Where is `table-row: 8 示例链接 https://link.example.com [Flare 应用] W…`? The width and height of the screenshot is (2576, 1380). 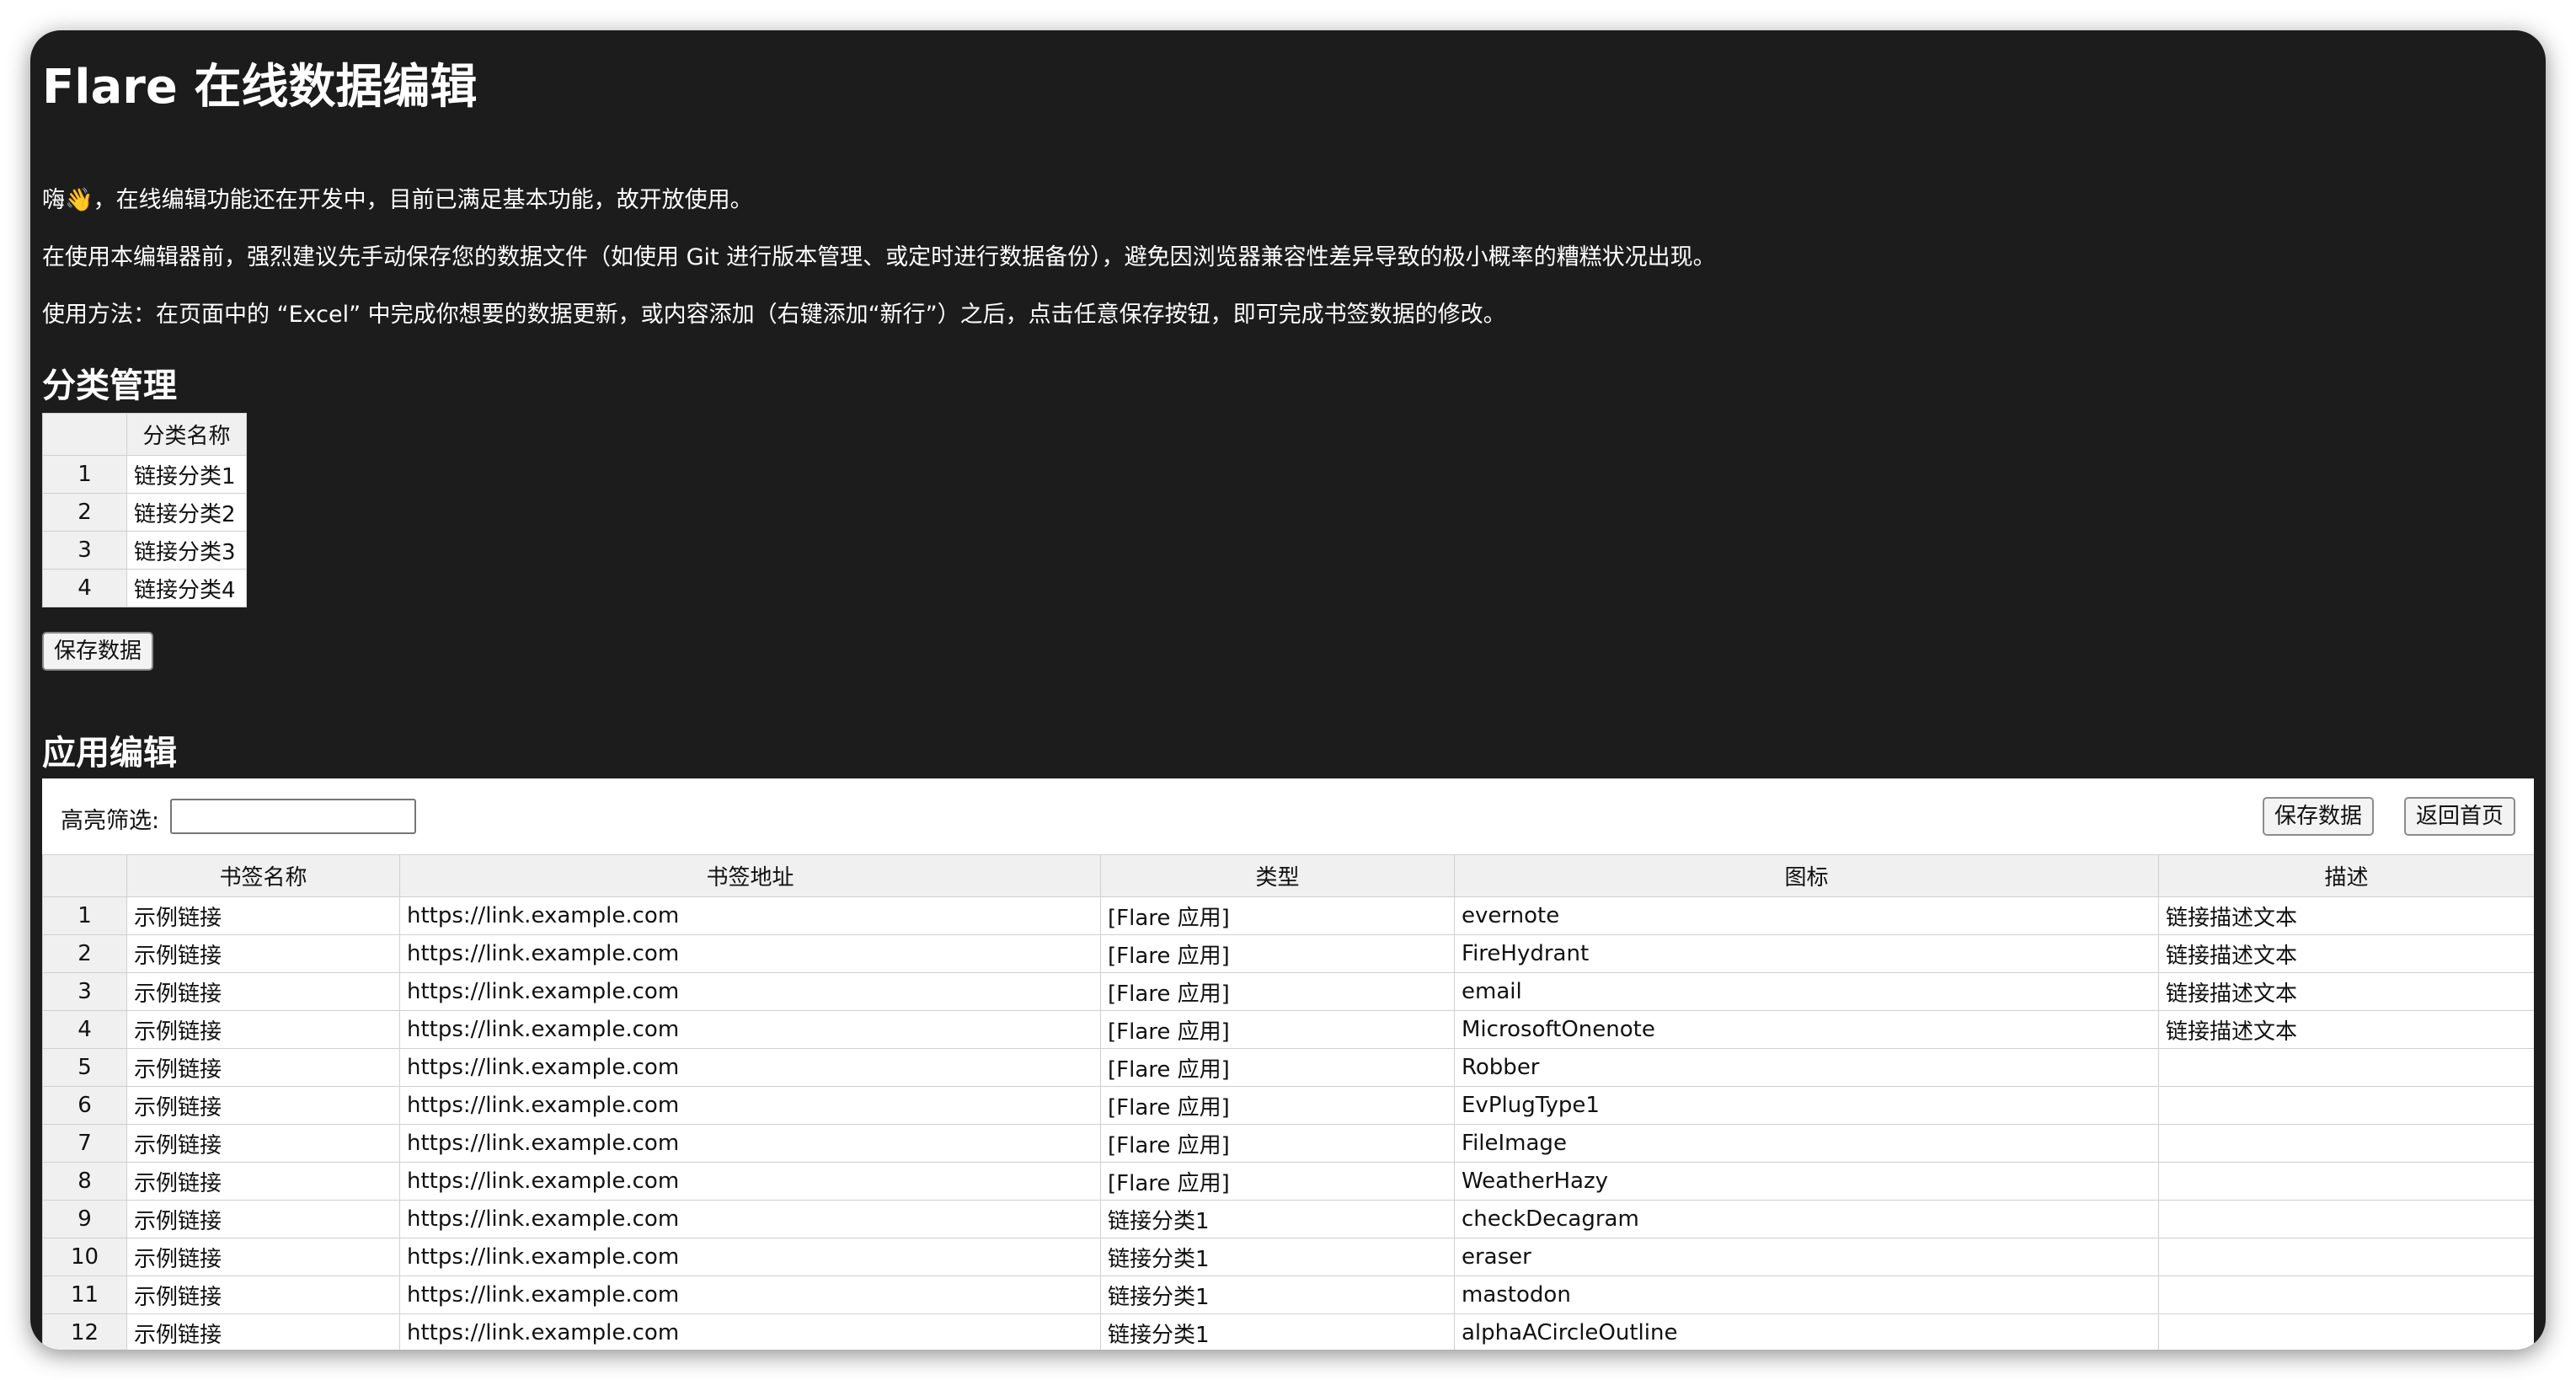
table-row: 8 示例链接 https://link.example.com [Flare 应用] W… is located at coordinates (1288, 1181).